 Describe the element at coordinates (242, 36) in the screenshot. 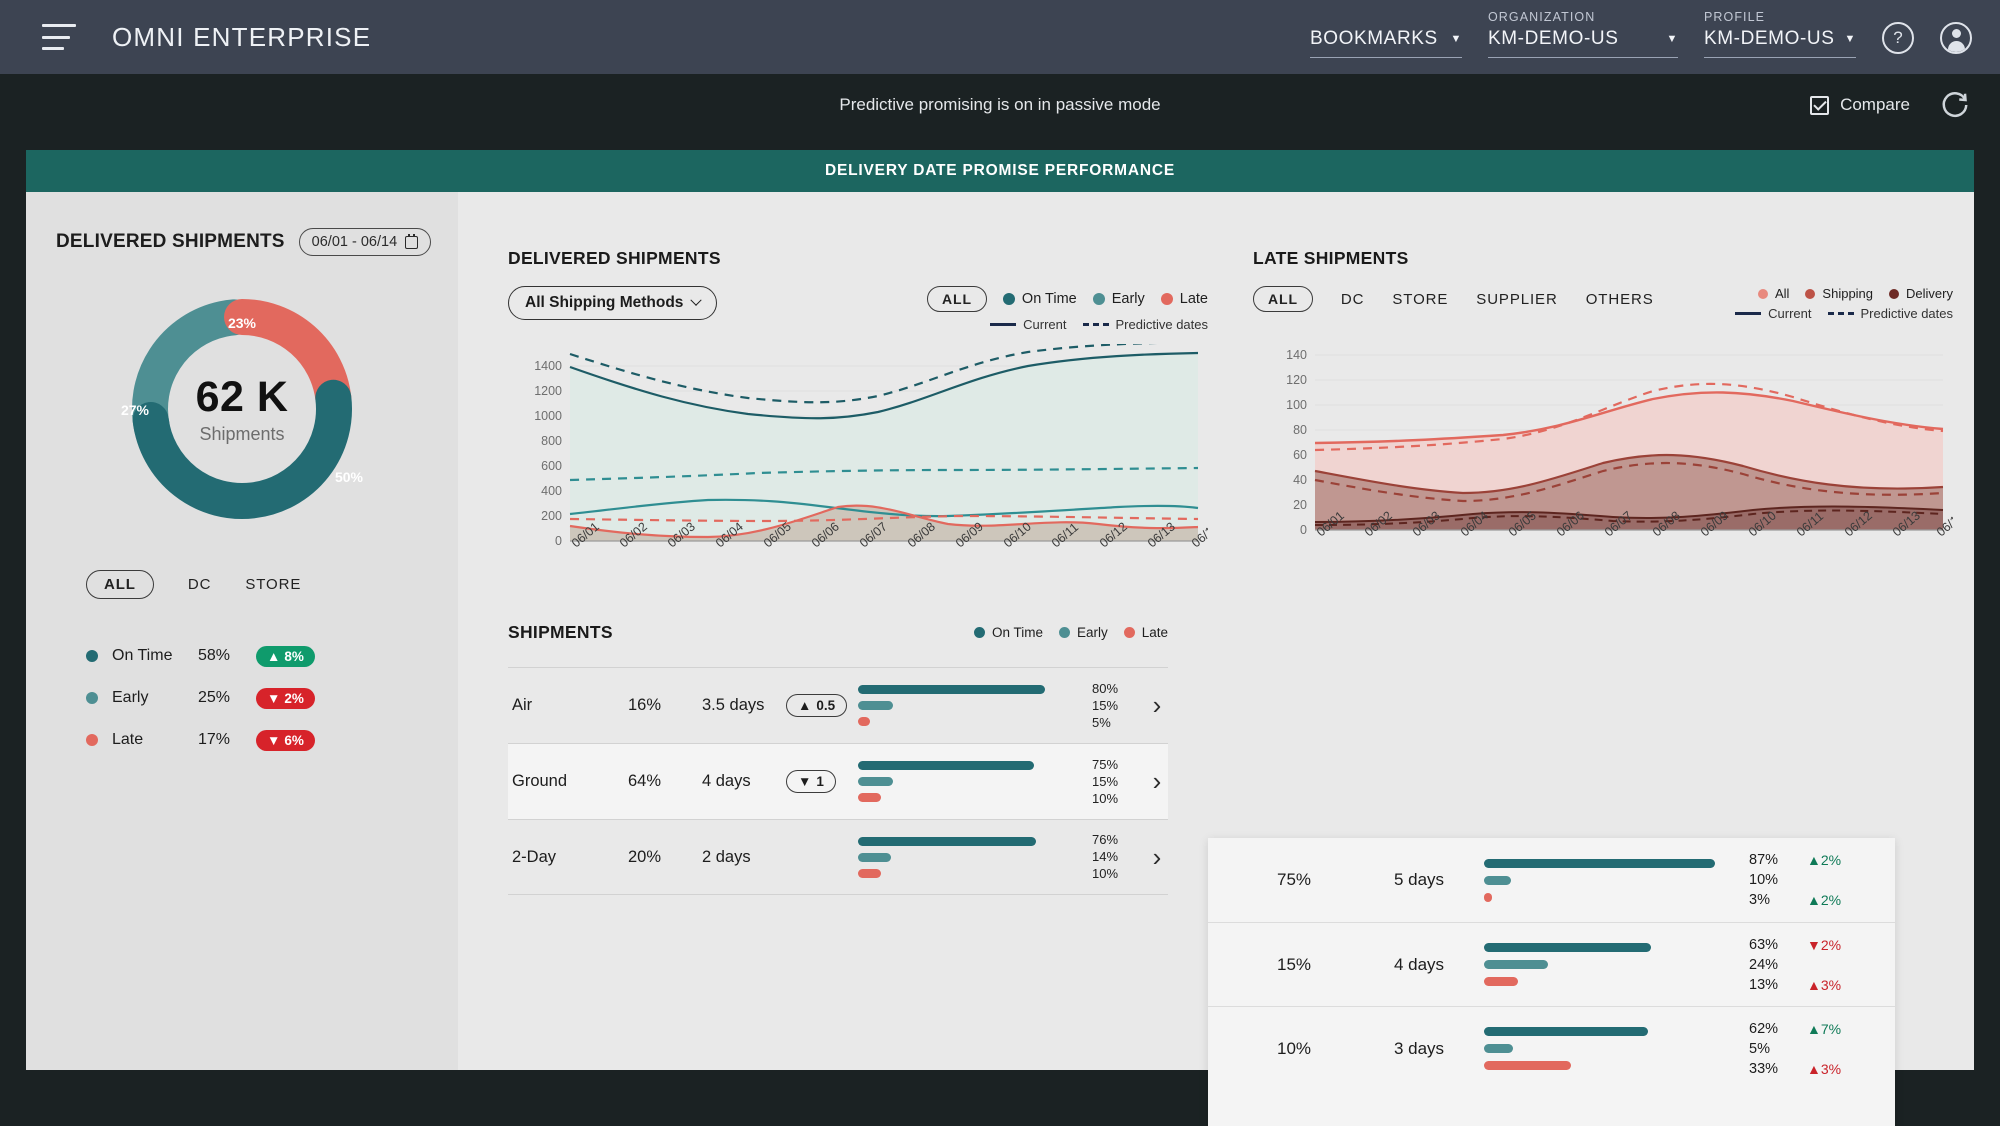

I see `app-brand-title: OMNI ENTERPRISE` at that location.